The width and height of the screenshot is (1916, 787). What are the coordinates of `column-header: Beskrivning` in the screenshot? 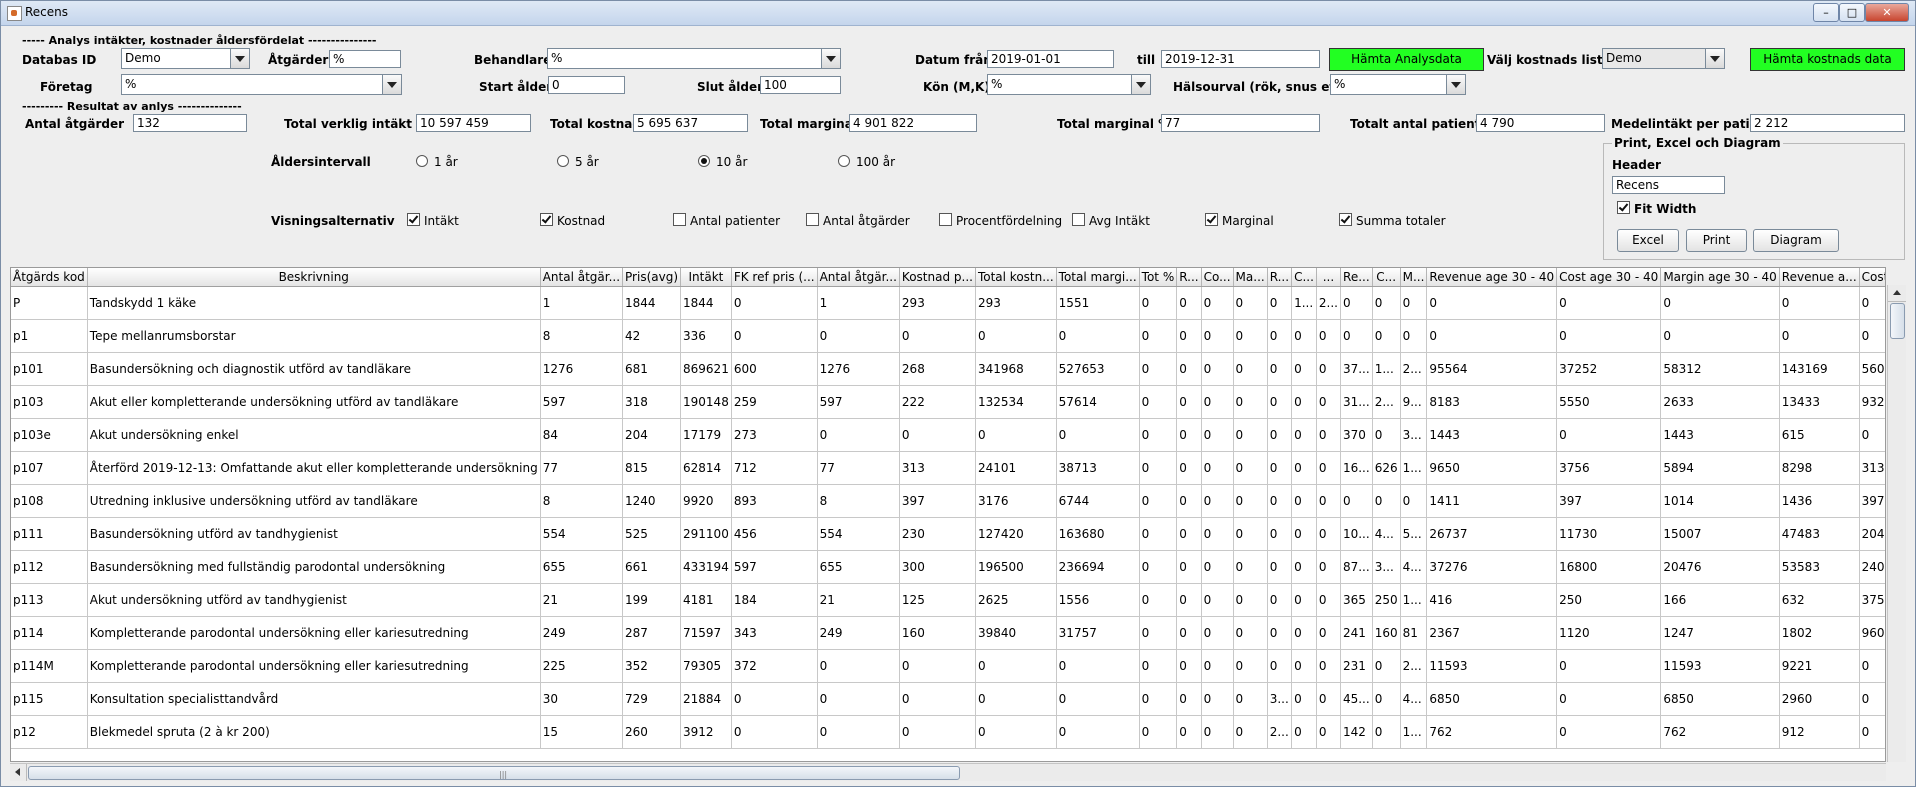 It's located at (314, 277).